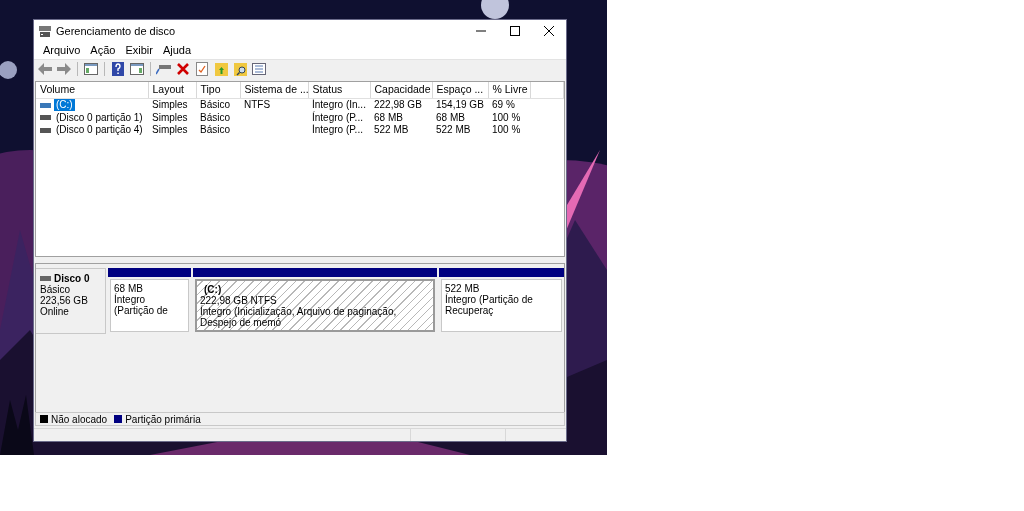 The image size is (1024, 511). Describe the element at coordinates (55, 289) in the screenshot. I see `disk-type: Básico` at that location.